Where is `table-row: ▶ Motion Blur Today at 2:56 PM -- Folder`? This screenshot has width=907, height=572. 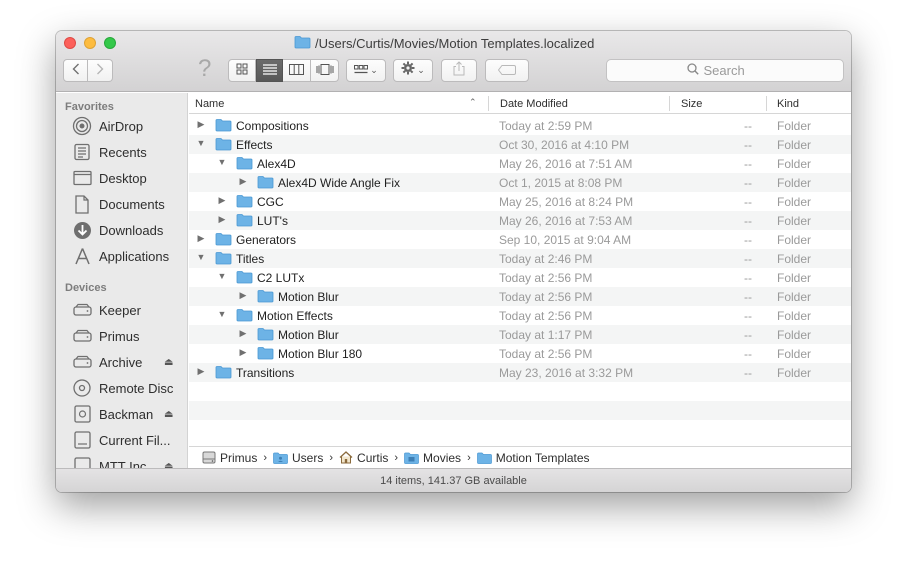
table-row: ▶ Motion Blur Today at 2:56 PM -- Folder is located at coordinates (520, 296).